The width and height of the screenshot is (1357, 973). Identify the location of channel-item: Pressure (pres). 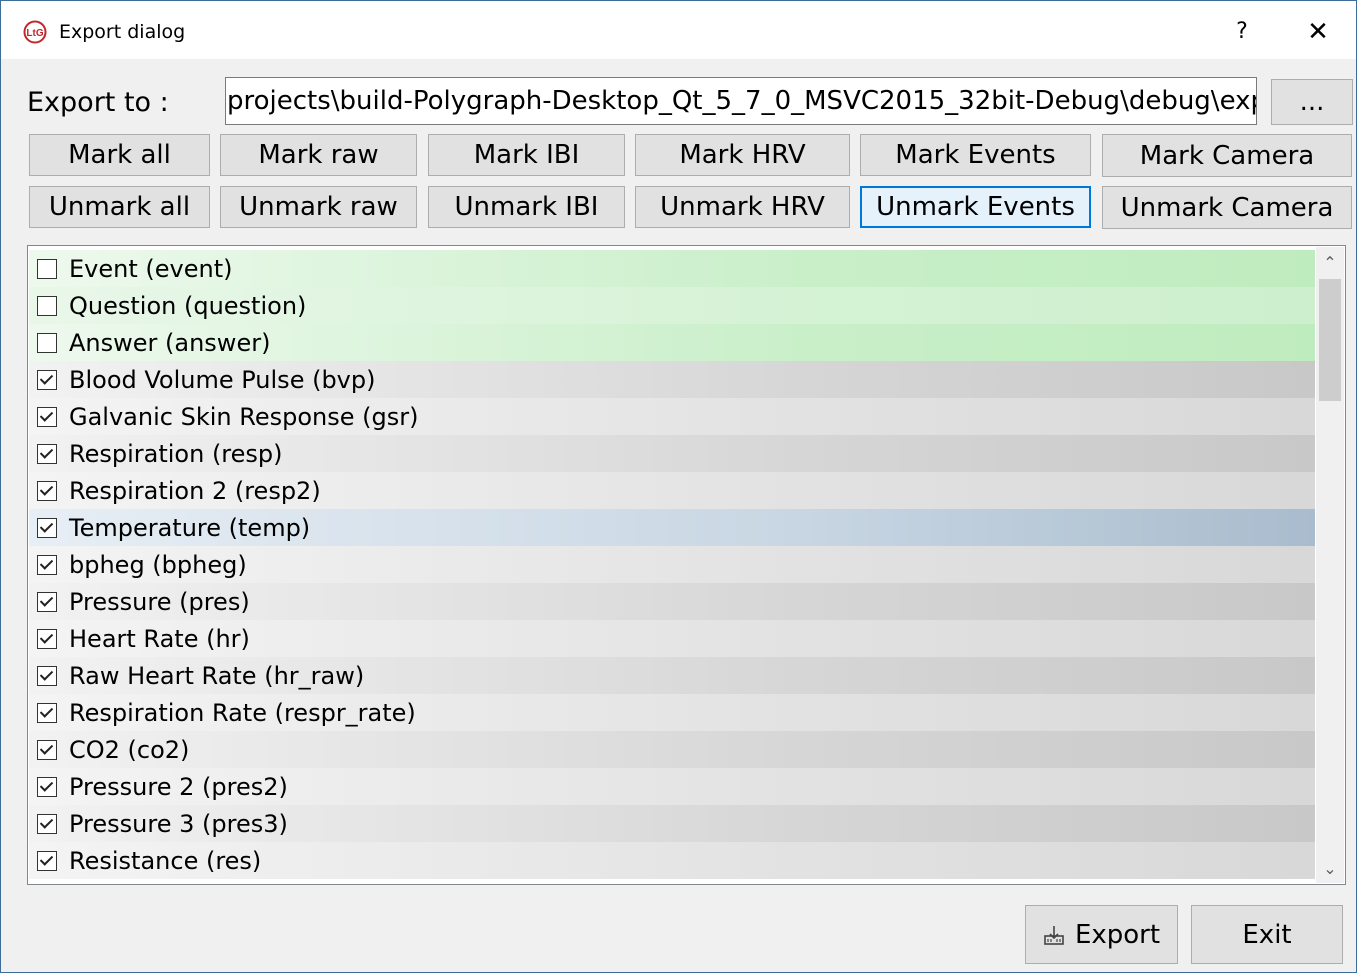
(672, 601).